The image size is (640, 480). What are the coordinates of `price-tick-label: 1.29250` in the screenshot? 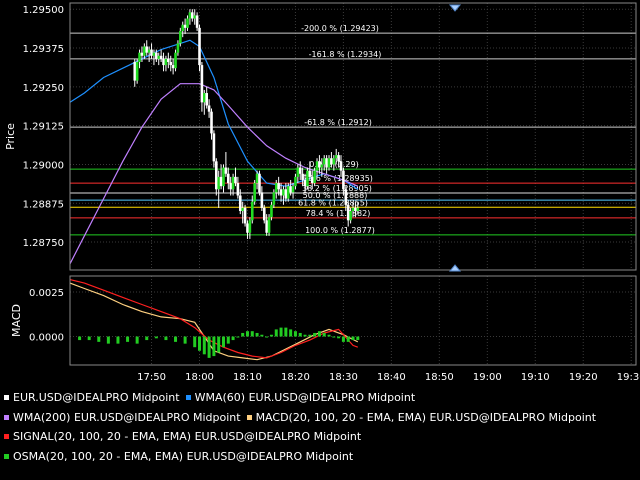 It's located at (43, 88).